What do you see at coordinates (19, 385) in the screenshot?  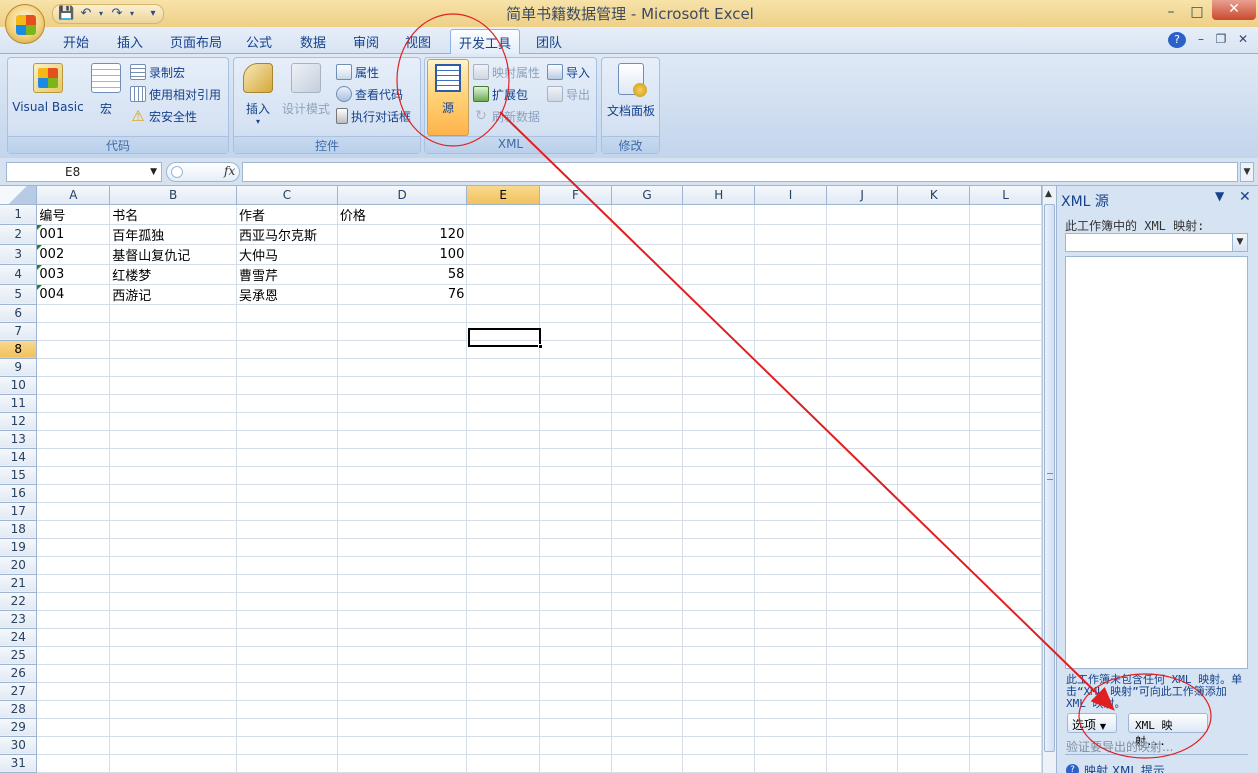 I see `row-header: 10` at bounding box center [19, 385].